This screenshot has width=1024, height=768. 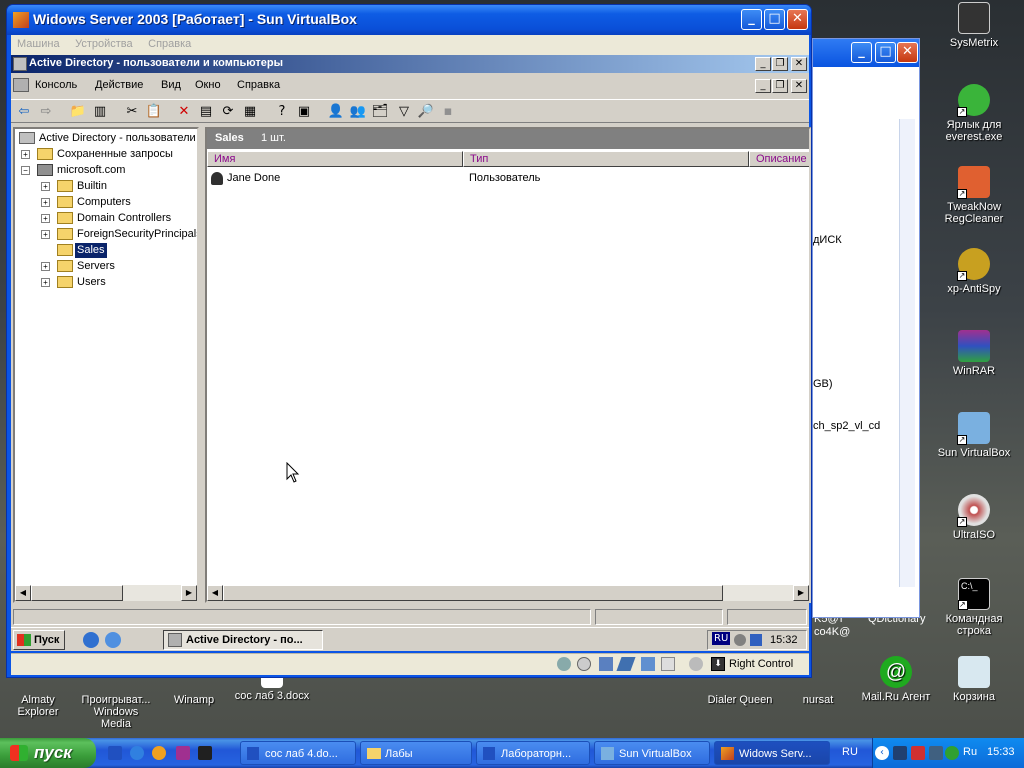 I want to click on desktop-icon-ultraiso: ↗ UltraISO, so click(x=974, y=517).